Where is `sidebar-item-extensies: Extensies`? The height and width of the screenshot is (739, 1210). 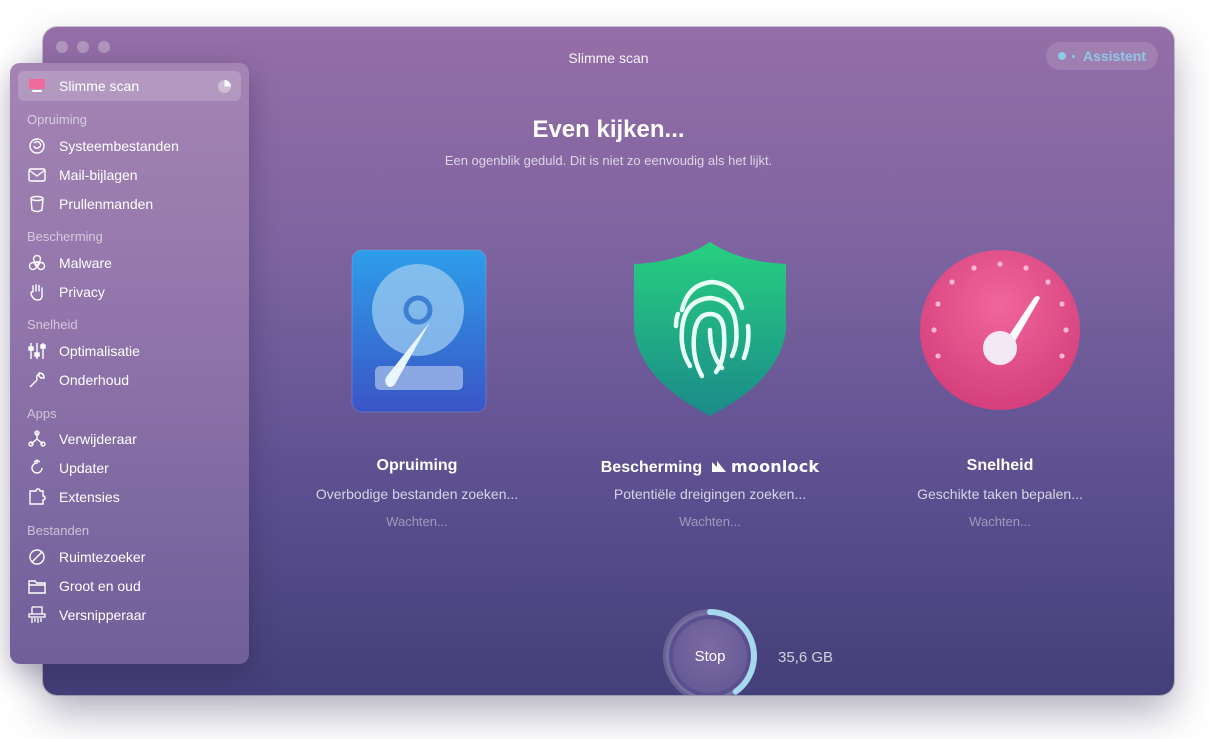
sidebar-item-extensies: Extensies is located at coordinates (74, 497).